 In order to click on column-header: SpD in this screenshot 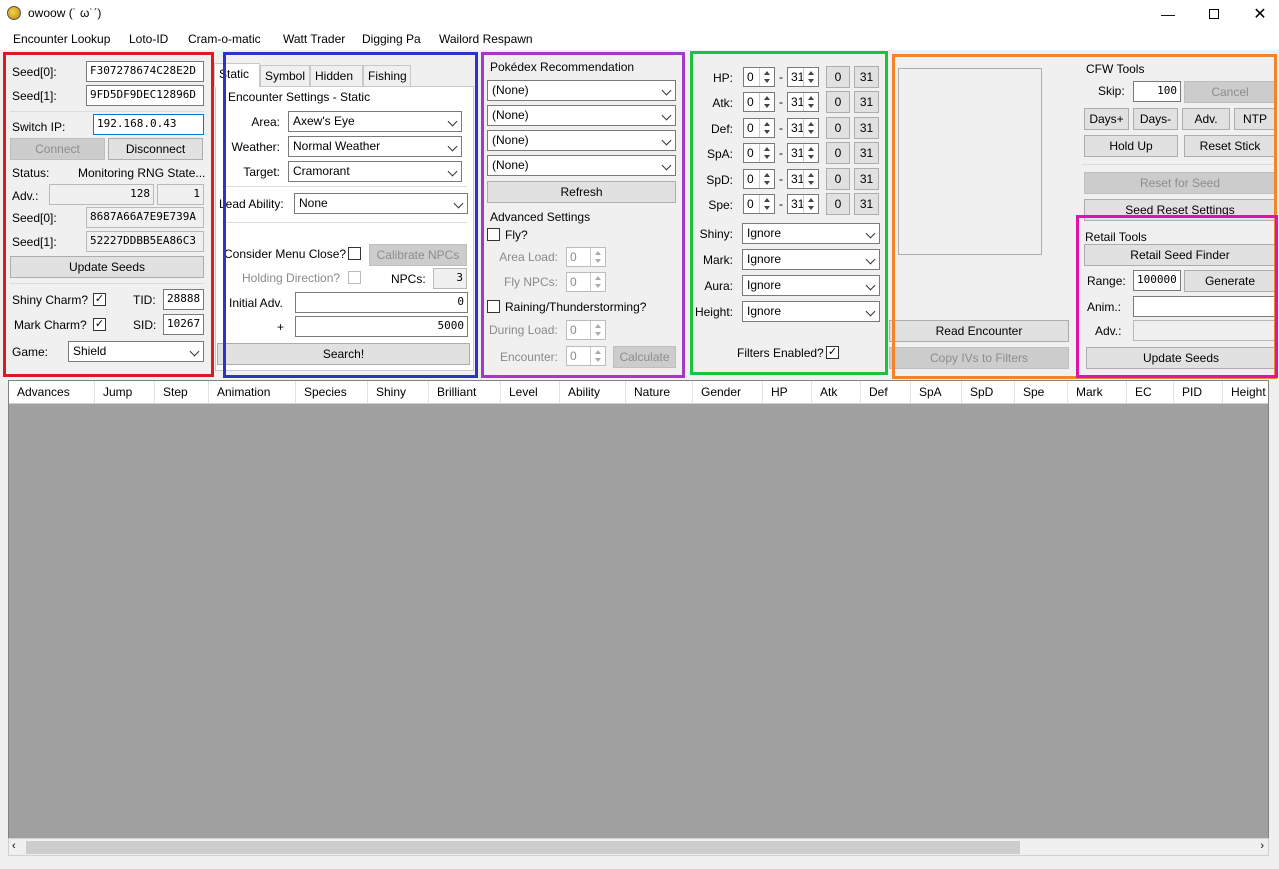, I will do `click(988, 392)`.